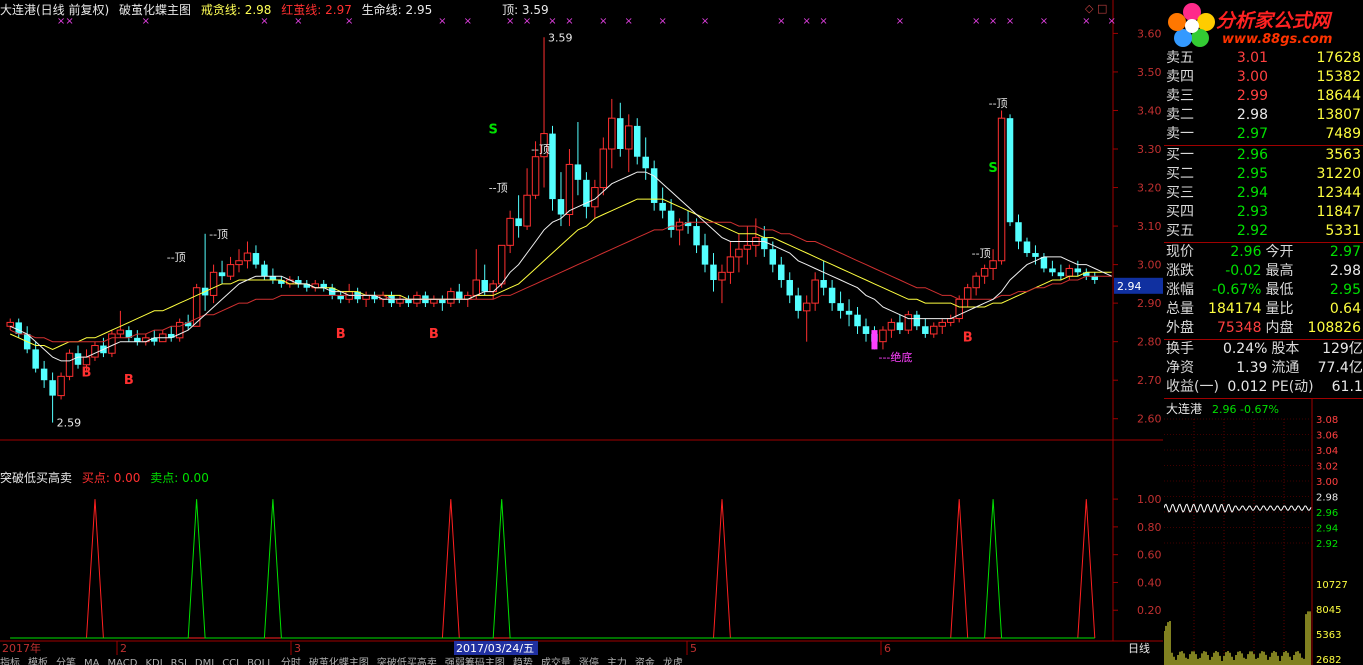 The height and width of the screenshot is (665, 1363). I want to click on site-logo: 分析家公式网 www.88gs.com, so click(1263, 26).